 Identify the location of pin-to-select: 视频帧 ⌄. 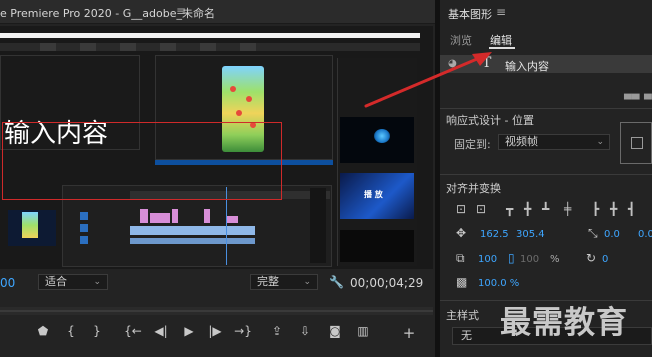
(554, 142).